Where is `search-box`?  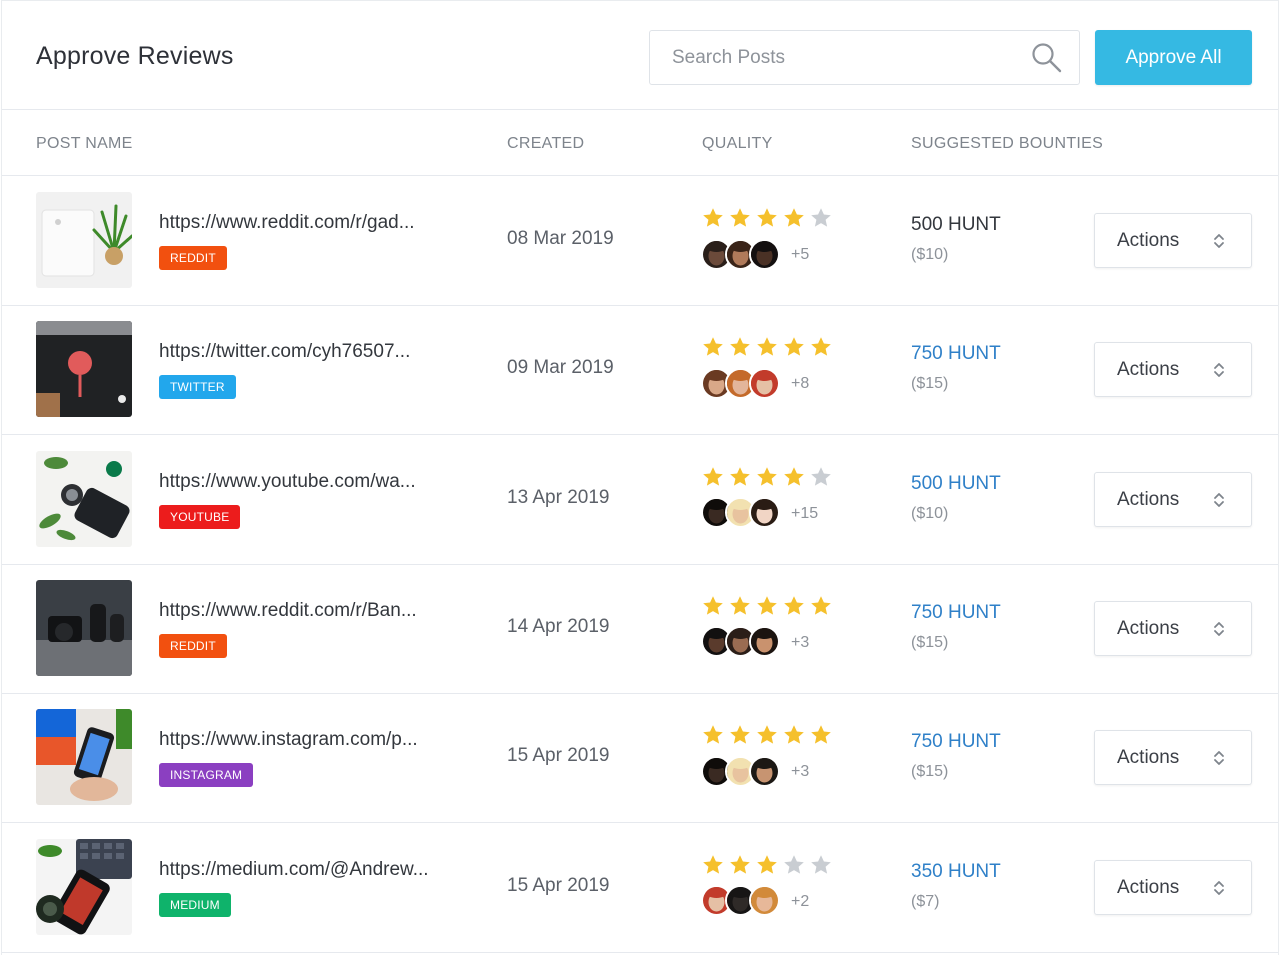
search-box is located at coordinates (864, 57).